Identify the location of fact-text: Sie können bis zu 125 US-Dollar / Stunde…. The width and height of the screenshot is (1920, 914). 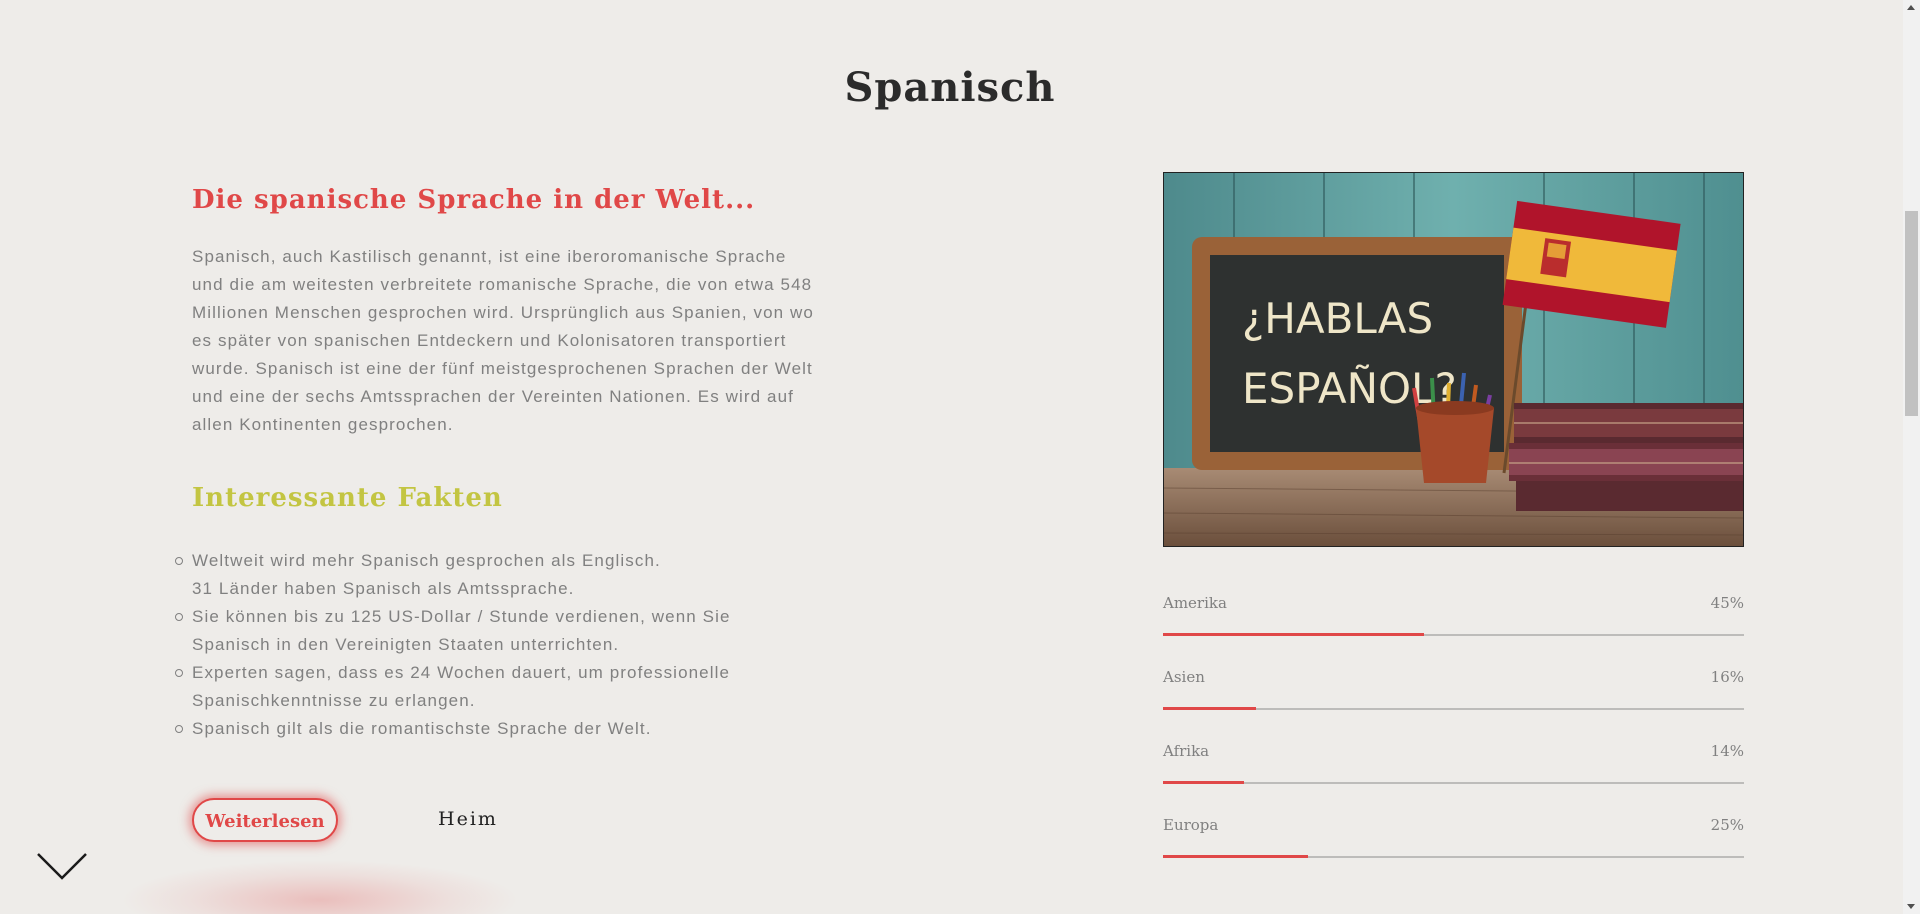
(461, 630).